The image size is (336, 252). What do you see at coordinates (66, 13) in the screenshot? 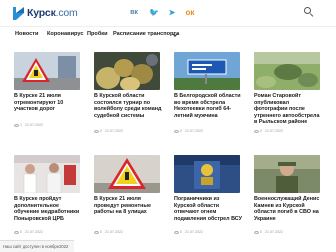
I see `logo-domain: .com` at bounding box center [66, 13].